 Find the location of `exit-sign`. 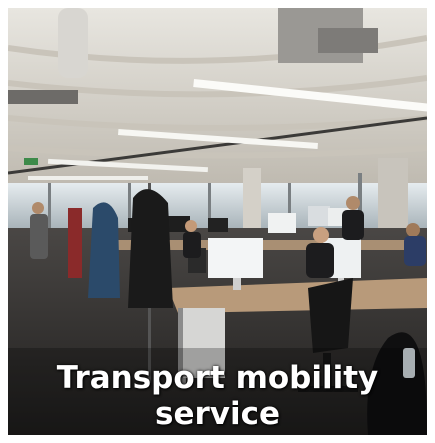

exit-sign is located at coordinates (31, 161).